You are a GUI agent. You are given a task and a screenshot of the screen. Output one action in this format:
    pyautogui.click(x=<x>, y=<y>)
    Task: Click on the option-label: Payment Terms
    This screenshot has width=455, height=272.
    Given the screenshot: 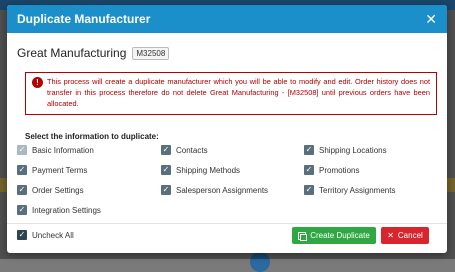 What is the action you would take?
    pyautogui.click(x=60, y=170)
    